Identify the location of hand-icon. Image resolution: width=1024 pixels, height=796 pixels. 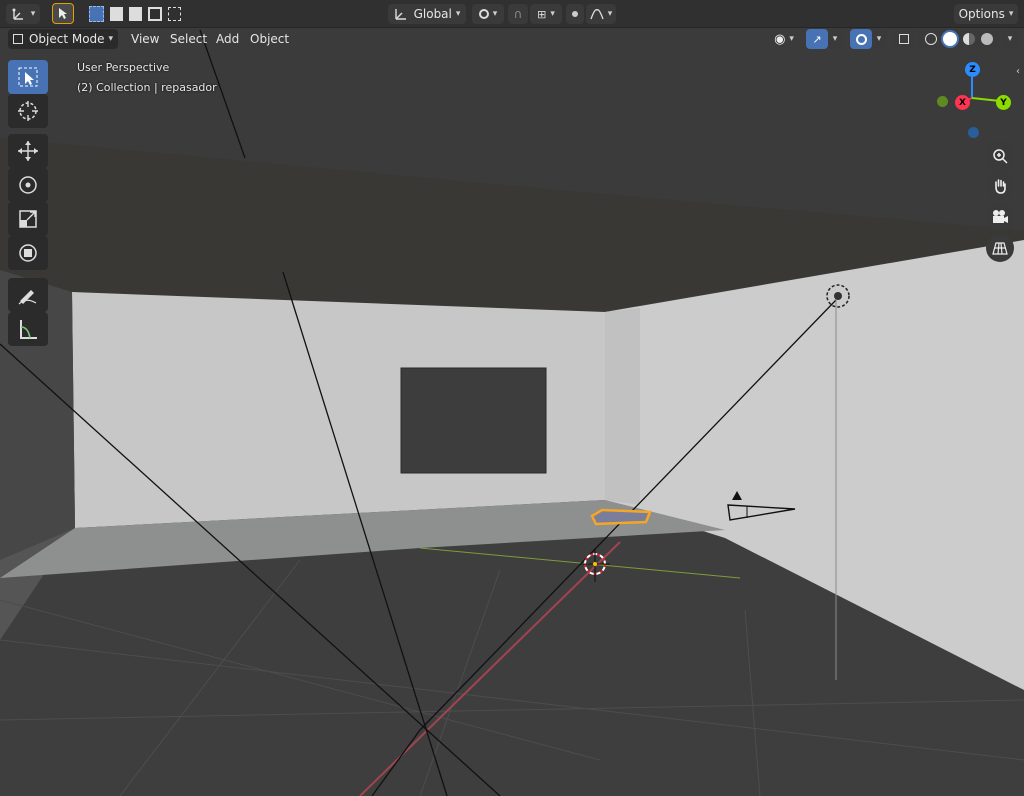
(1000, 186).